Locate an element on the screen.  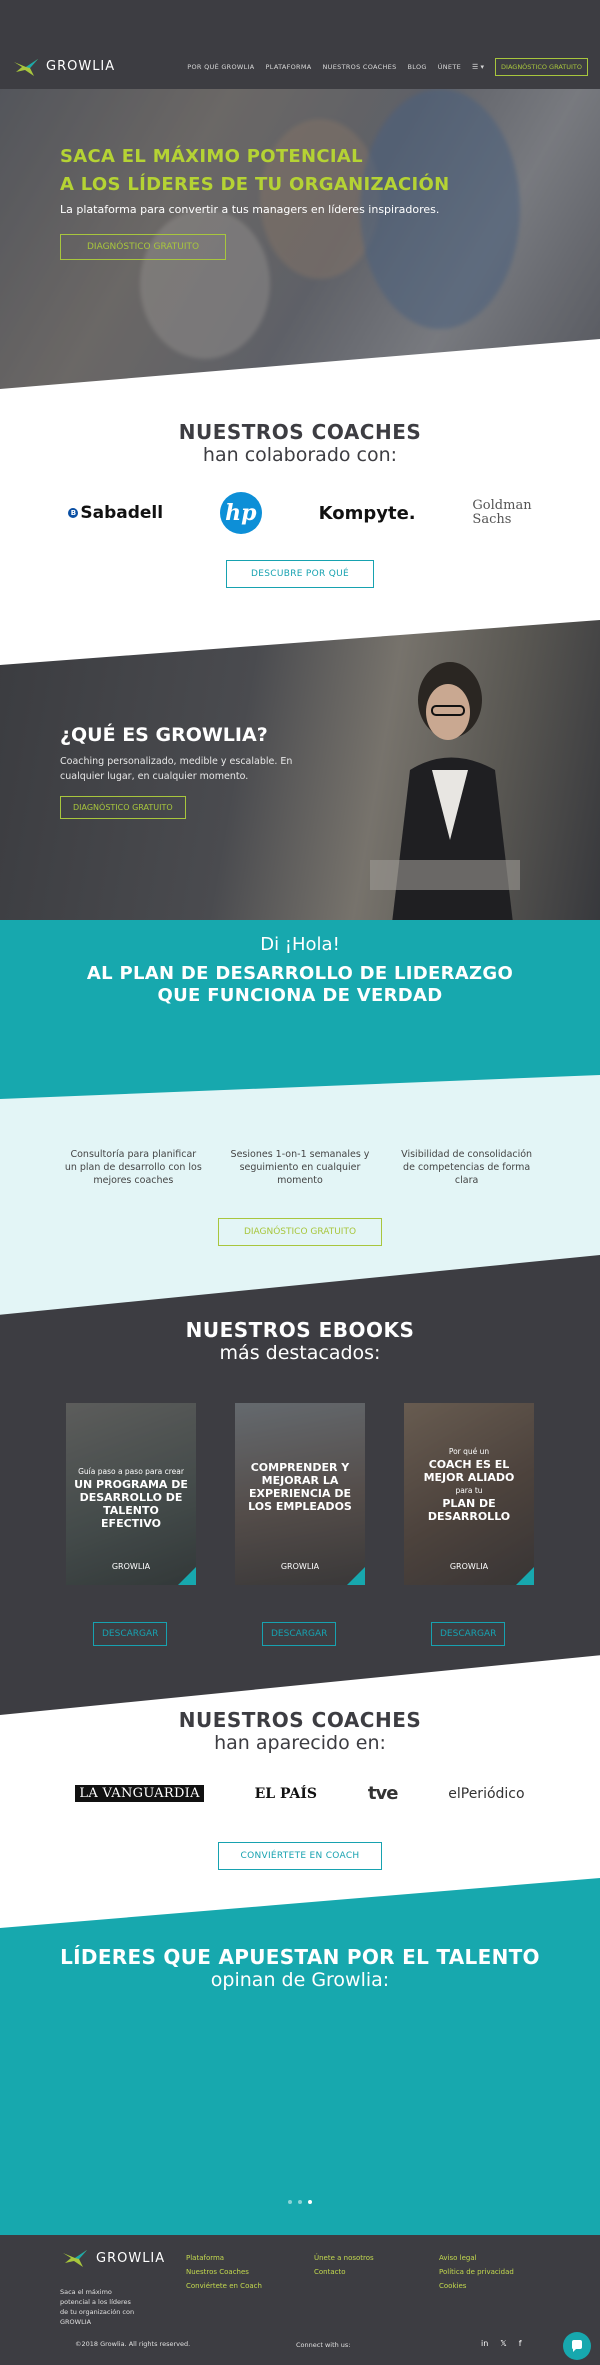
testimonials-subtitle: opinan de Growlia: is located at coordinates (300, 1980).